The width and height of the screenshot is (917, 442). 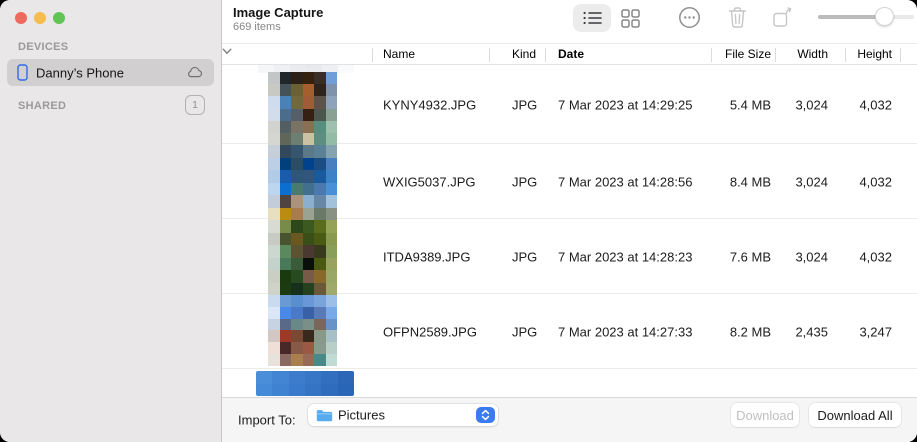 I want to click on rotate-button, so click(x=782, y=20).